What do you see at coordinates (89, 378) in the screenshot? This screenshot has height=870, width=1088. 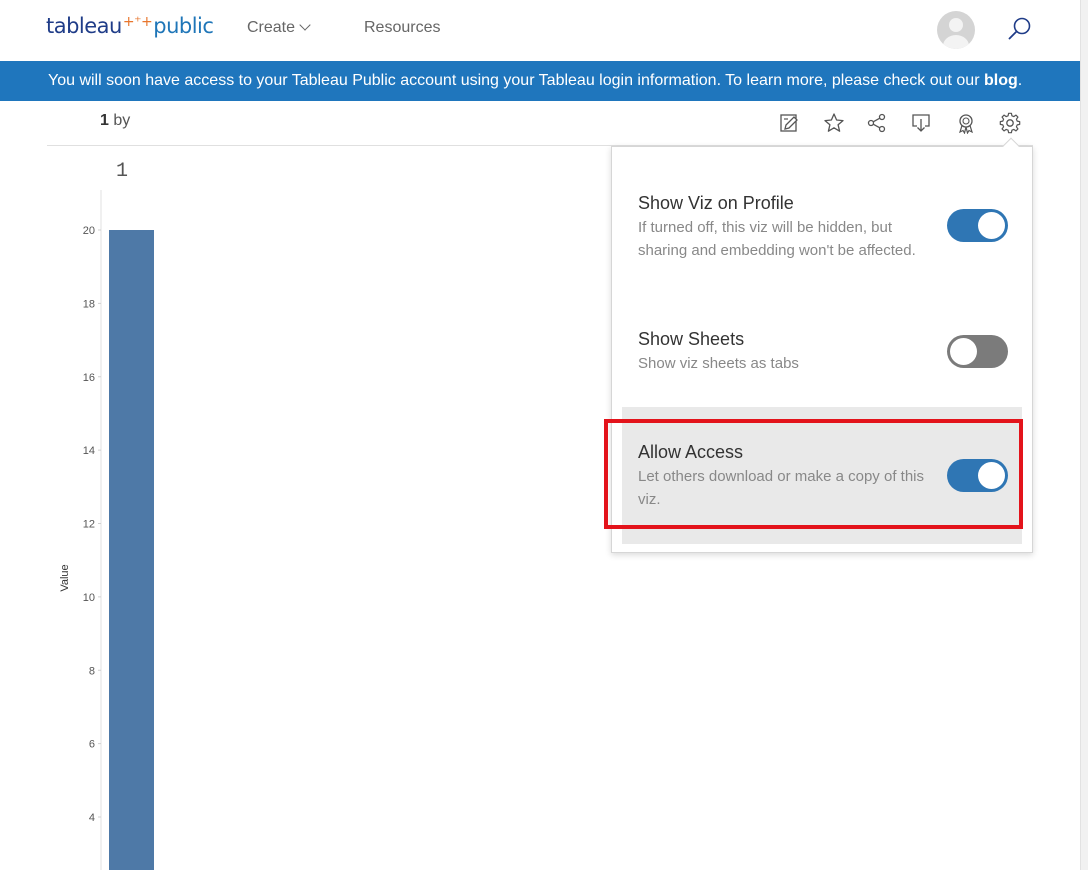 I see `y-tick-label: 16` at bounding box center [89, 378].